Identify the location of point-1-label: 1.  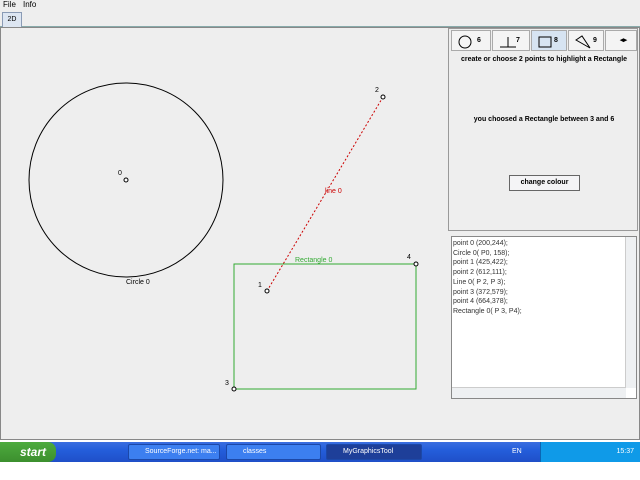
(260, 285).